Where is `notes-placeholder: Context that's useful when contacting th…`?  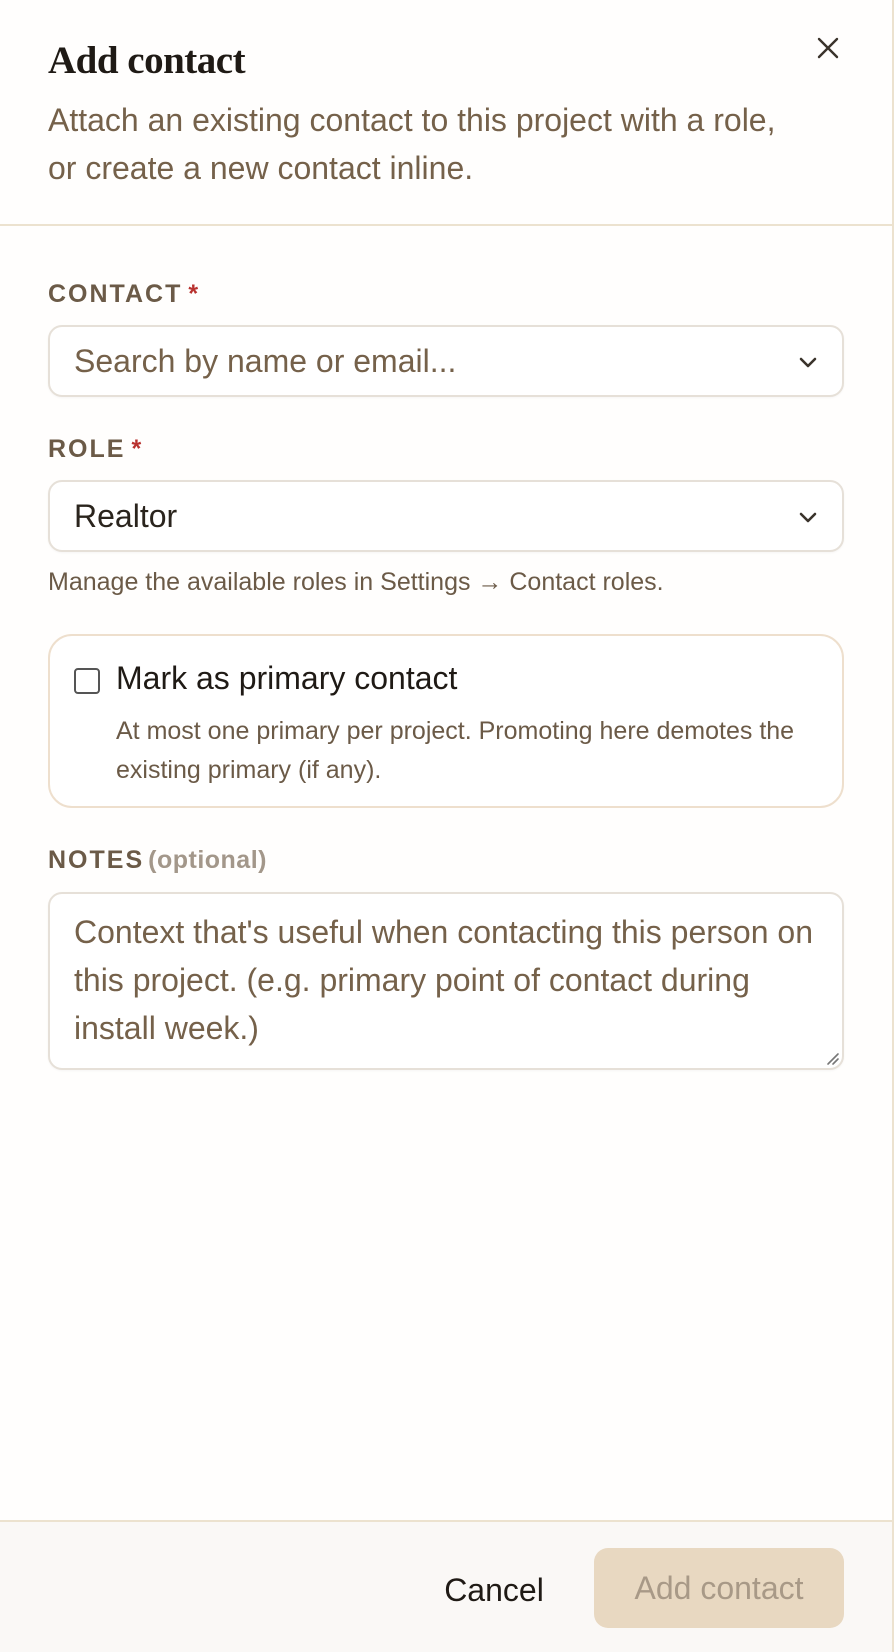
notes-placeholder: Context that's useful when contacting th… is located at coordinates (443, 980).